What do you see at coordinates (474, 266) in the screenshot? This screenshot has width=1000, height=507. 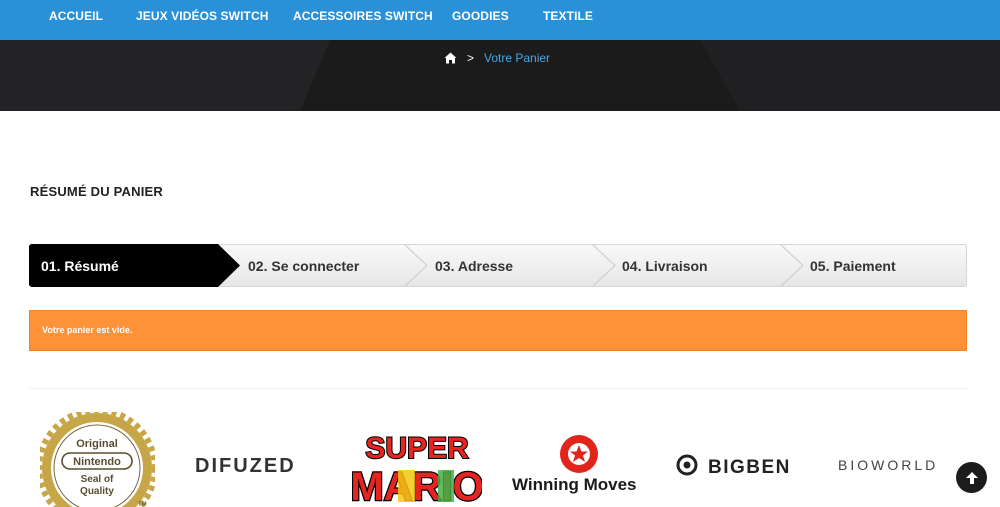 I see `step-adresse: 03. Adresse` at bounding box center [474, 266].